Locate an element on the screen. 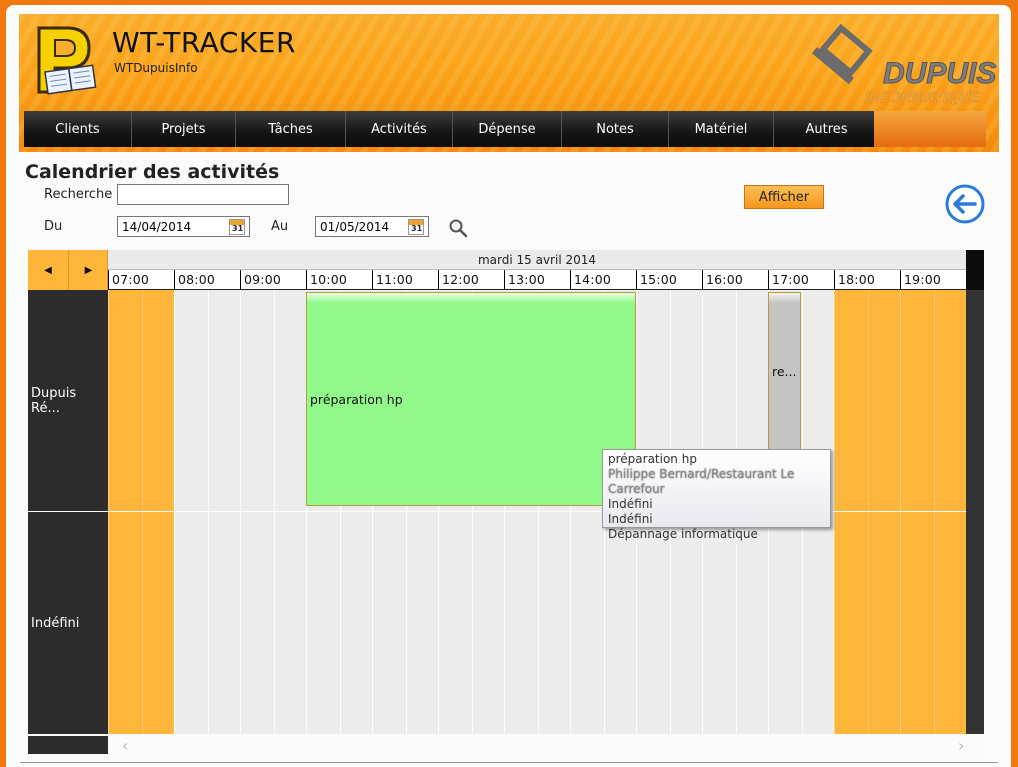 The width and height of the screenshot is (1018, 767). hour-label: 13:00 is located at coordinates (537, 280).